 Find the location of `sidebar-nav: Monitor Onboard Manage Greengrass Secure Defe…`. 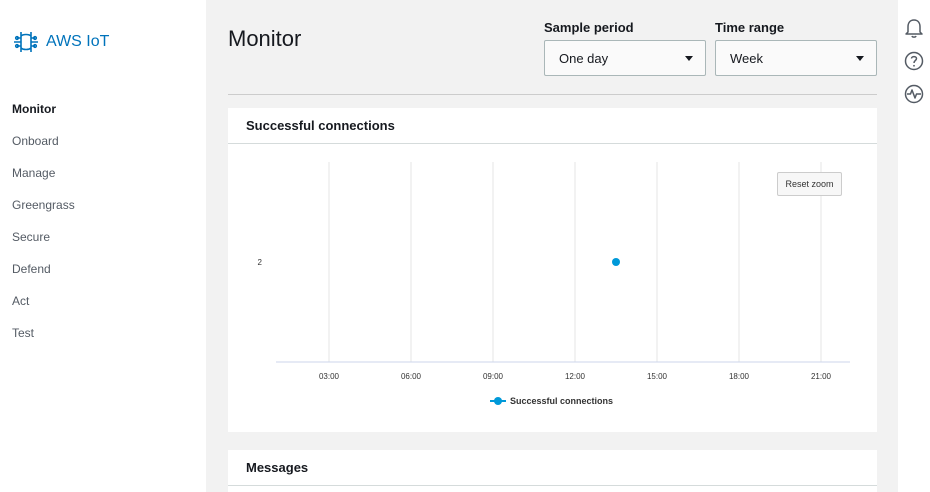

sidebar-nav: Monitor Onboard Manage Greengrass Secure Defe… is located at coordinates (43, 229).